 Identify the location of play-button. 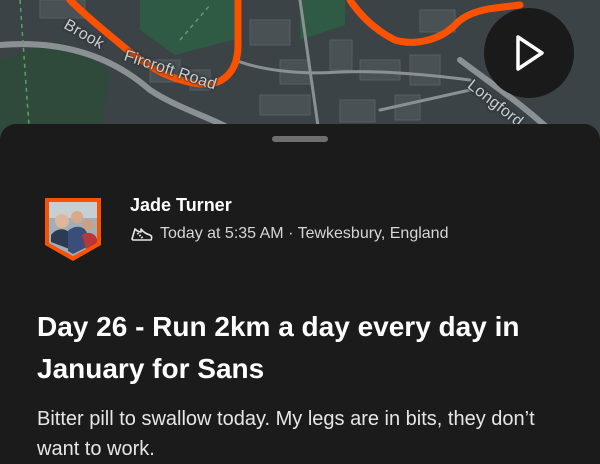
(529, 53).